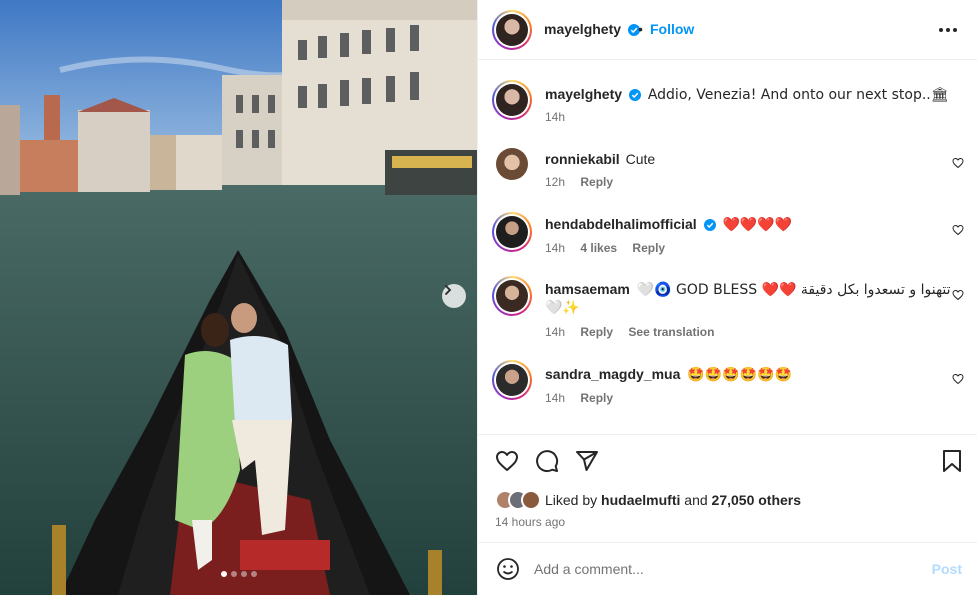 The image size is (977, 595). What do you see at coordinates (640, 500) in the screenshot?
I see `liked-by-user: hudaelmufti` at bounding box center [640, 500].